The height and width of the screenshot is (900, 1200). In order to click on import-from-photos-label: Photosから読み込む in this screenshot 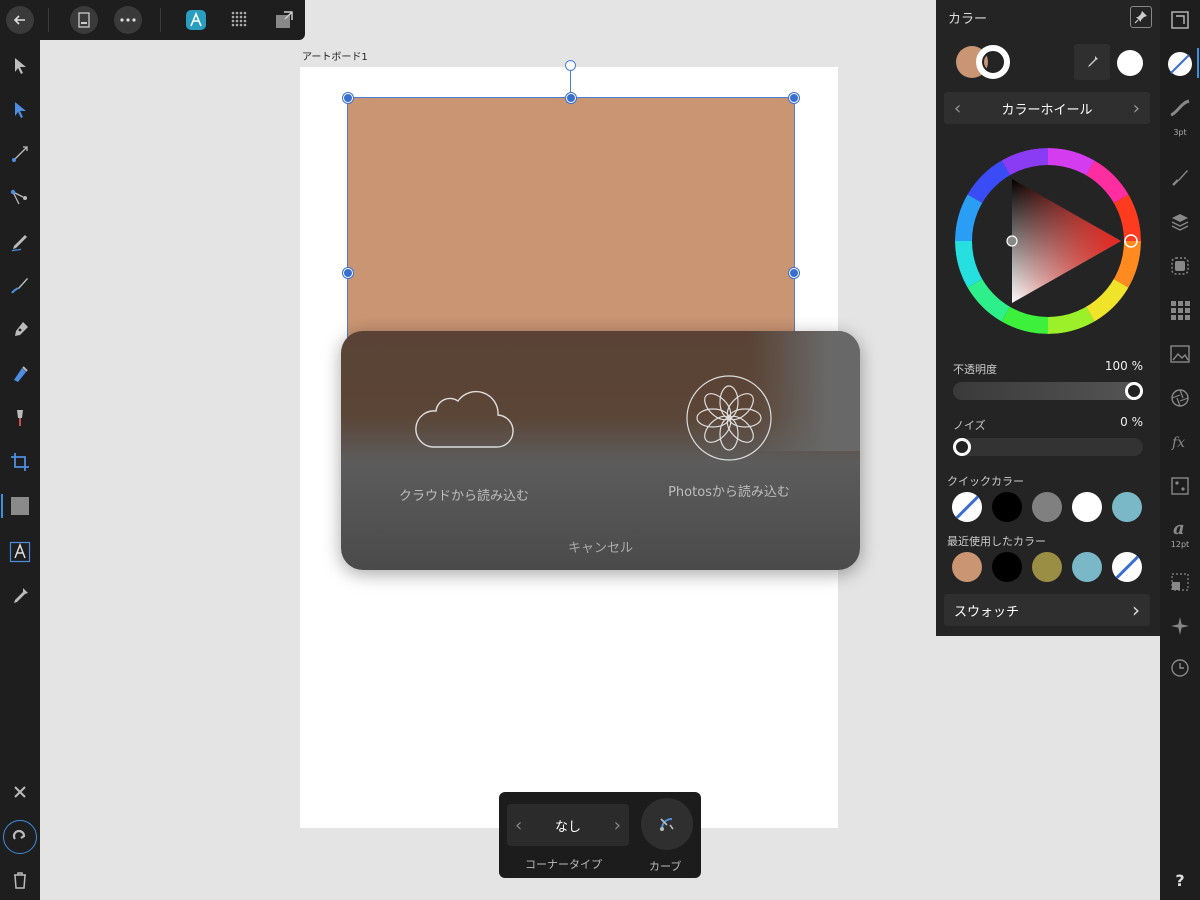, I will do `click(729, 492)`.